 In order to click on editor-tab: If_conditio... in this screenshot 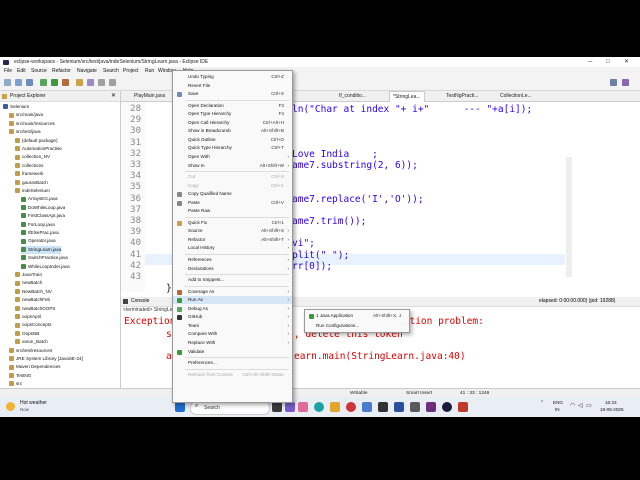, I will do `click(352, 96)`.